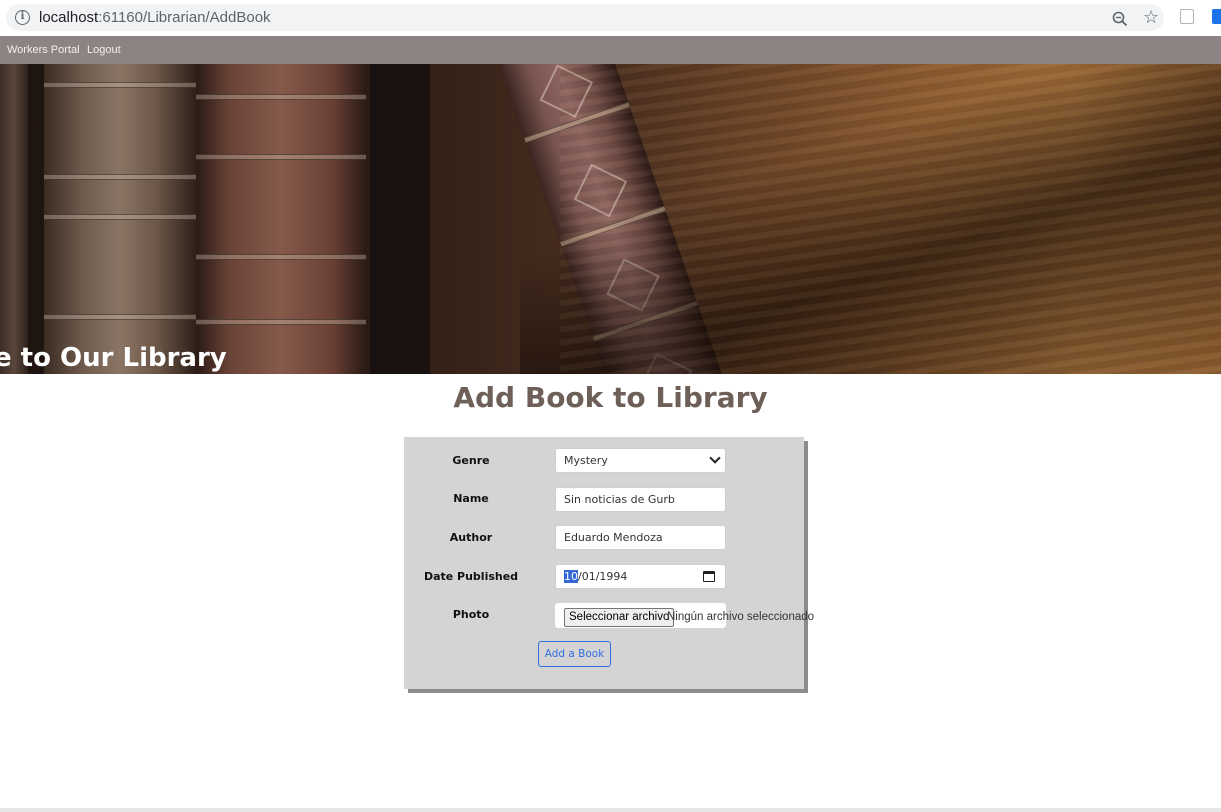 Image resolution: width=1221 pixels, height=812 pixels. What do you see at coordinates (471, 614) in the screenshot?
I see `photo-label: Photo` at bounding box center [471, 614].